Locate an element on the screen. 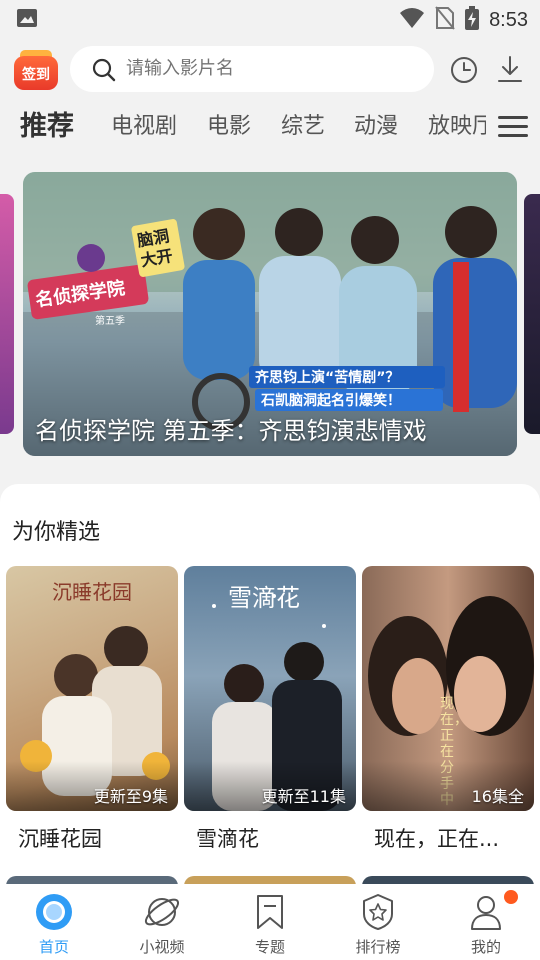  episode-badge: 16集全 is located at coordinates (497, 796).